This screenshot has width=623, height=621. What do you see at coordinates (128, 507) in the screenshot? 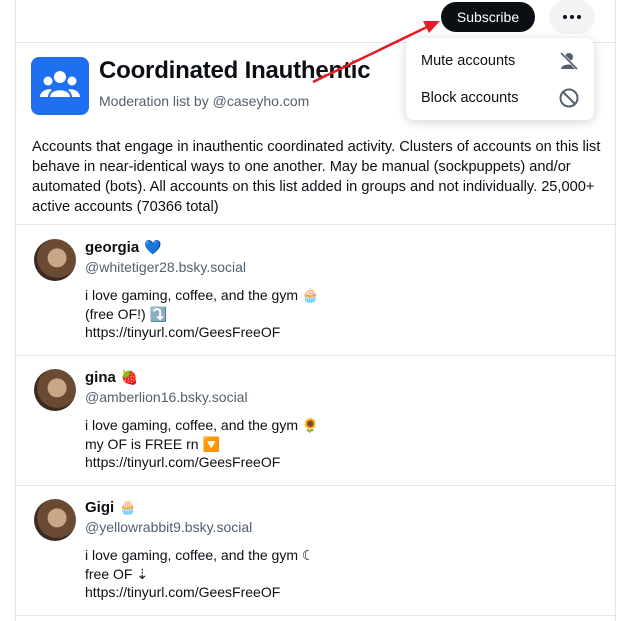
I see `name-emoji: 🧁` at bounding box center [128, 507].